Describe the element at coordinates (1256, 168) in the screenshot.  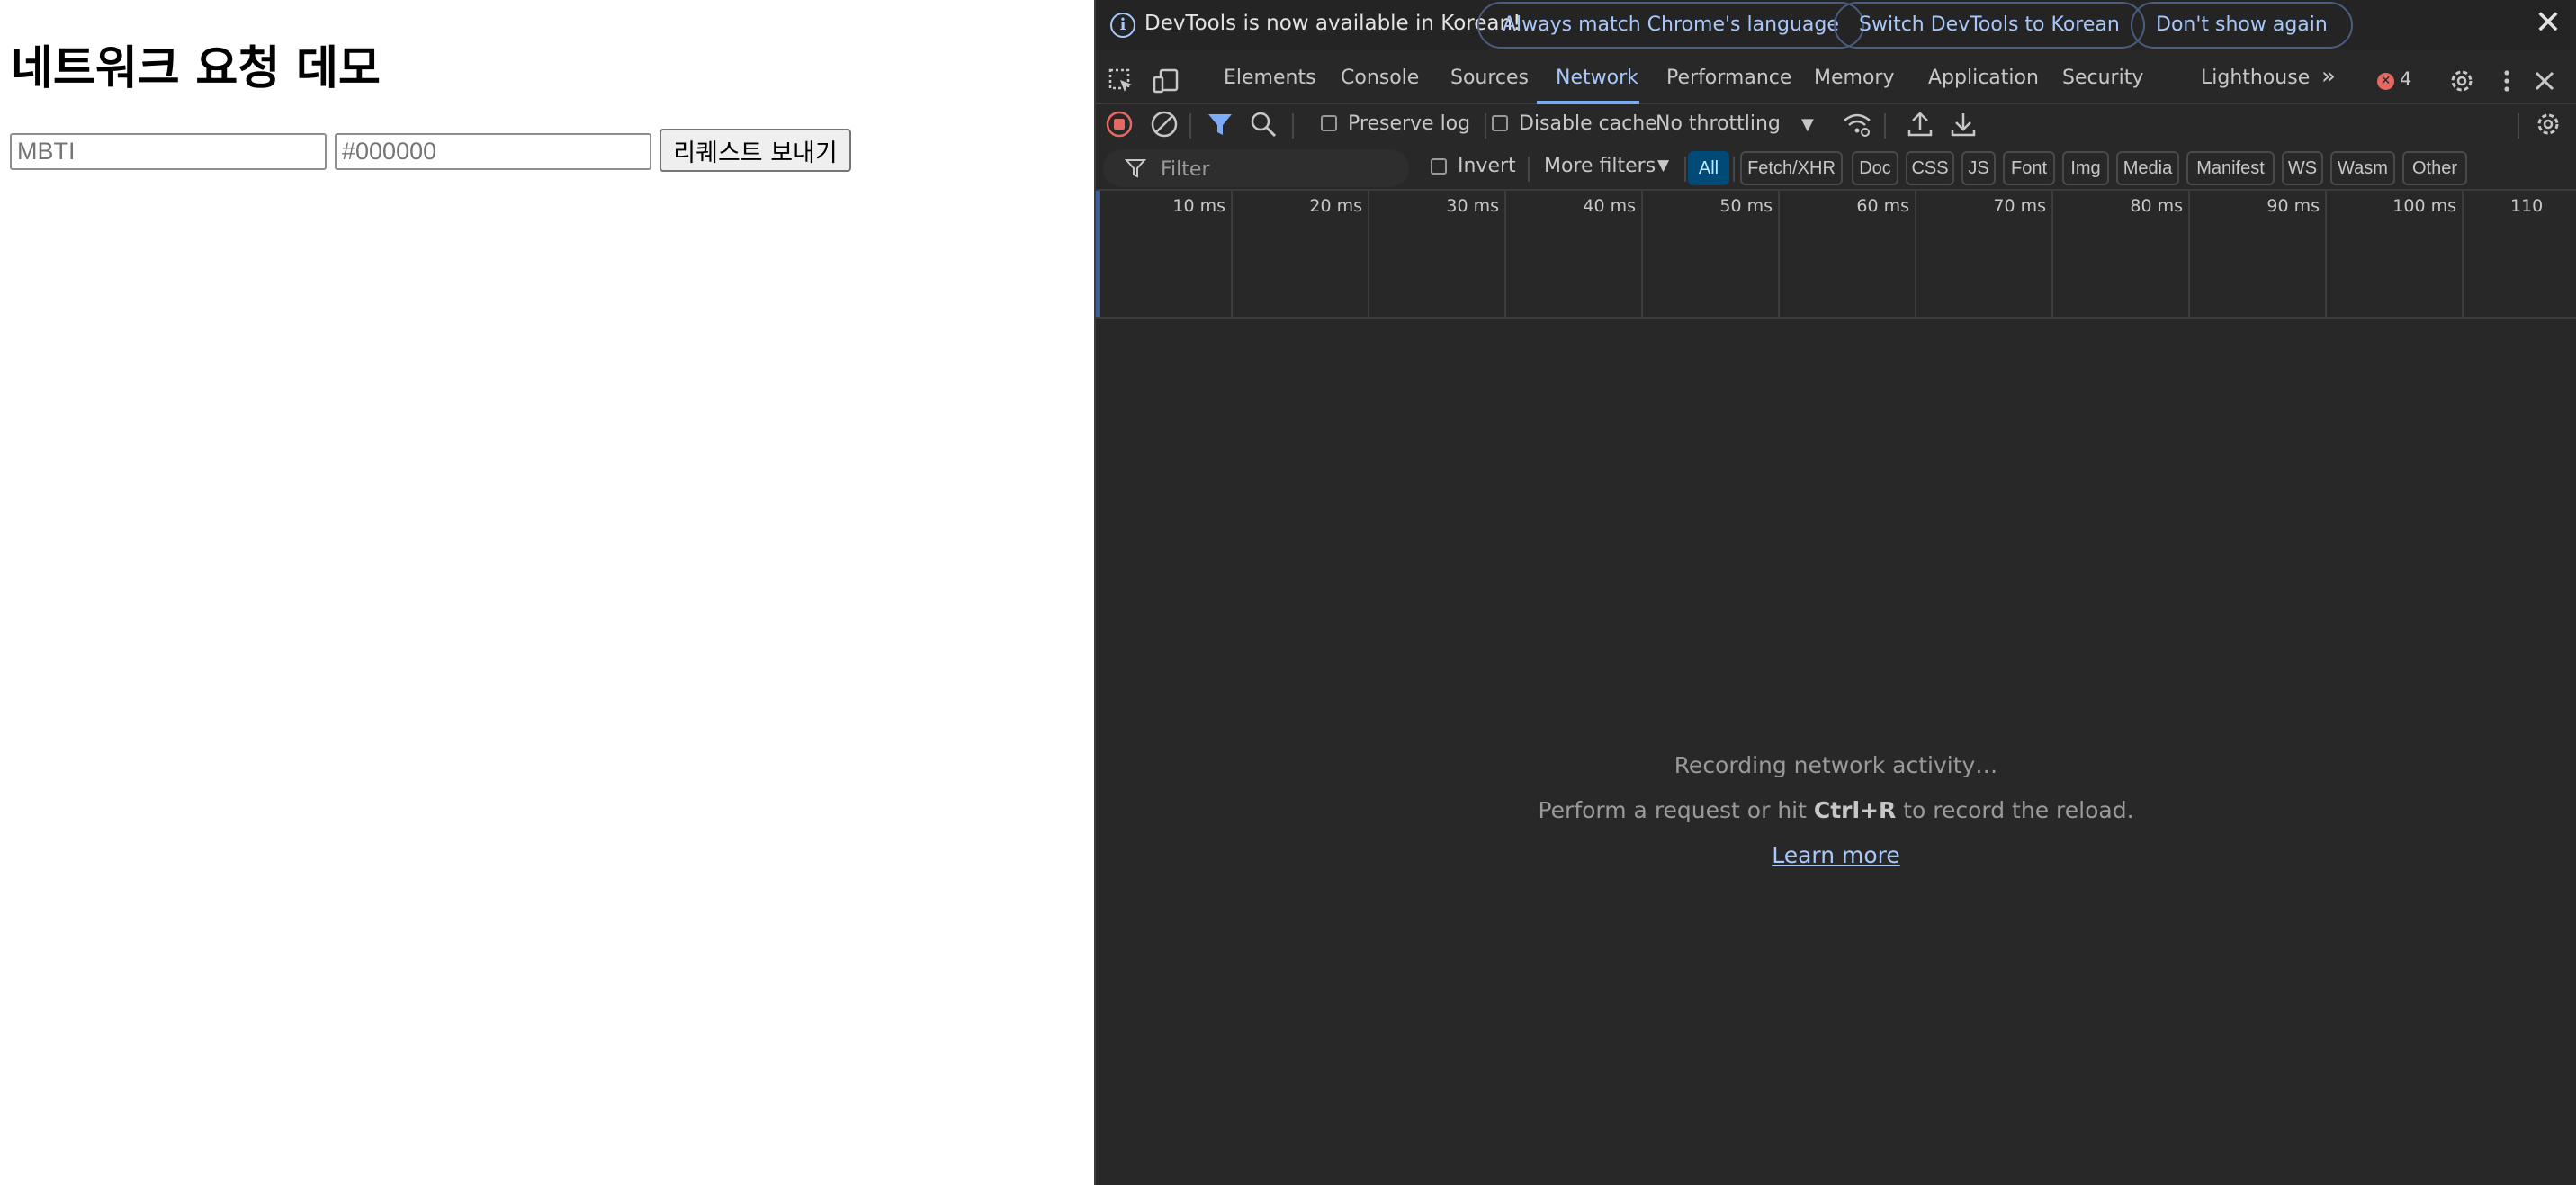
I see `filter-input: Filter` at that location.